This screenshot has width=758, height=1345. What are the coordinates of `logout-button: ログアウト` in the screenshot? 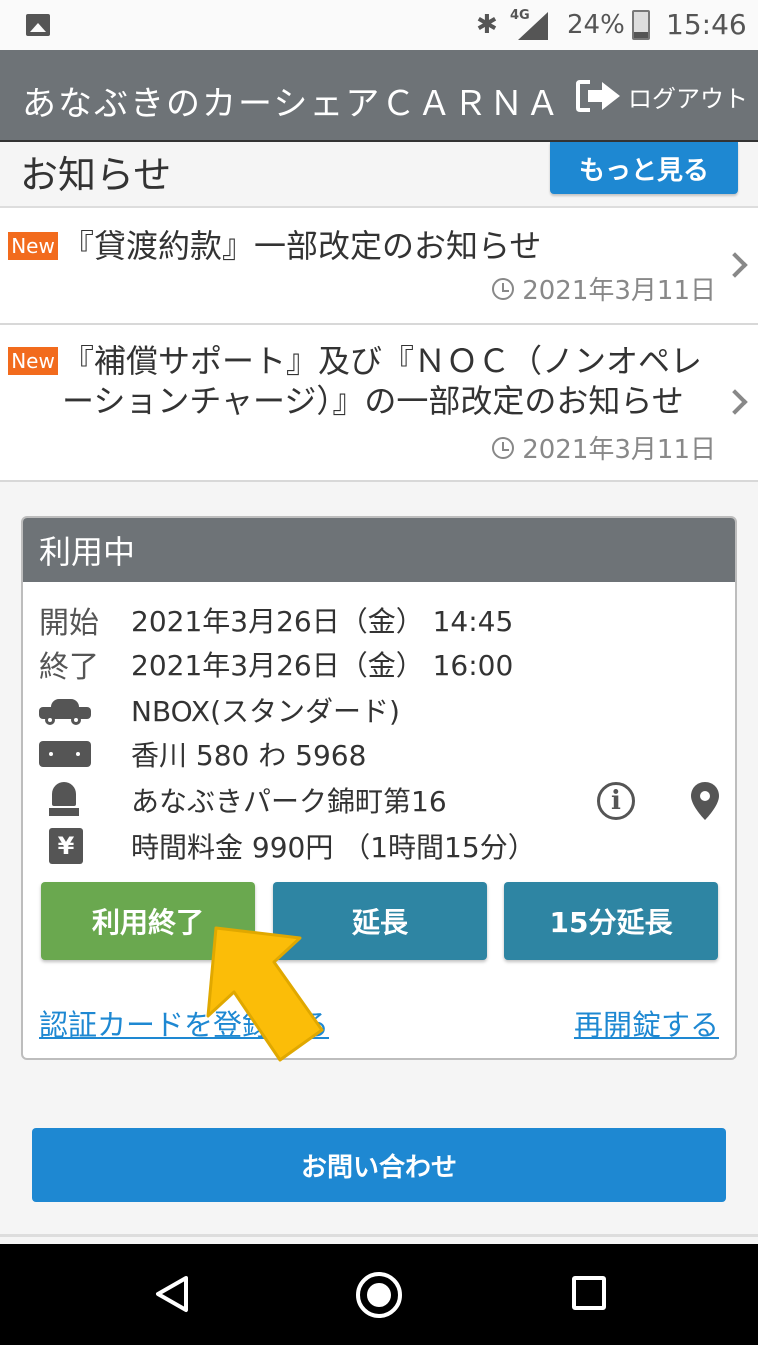 It's located at (662, 96).